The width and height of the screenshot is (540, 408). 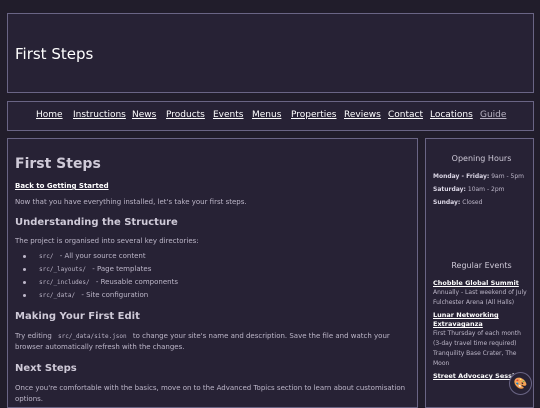 What do you see at coordinates (64, 282) in the screenshot?
I see `dir-code: src/_includes/` at bounding box center [64, 282].